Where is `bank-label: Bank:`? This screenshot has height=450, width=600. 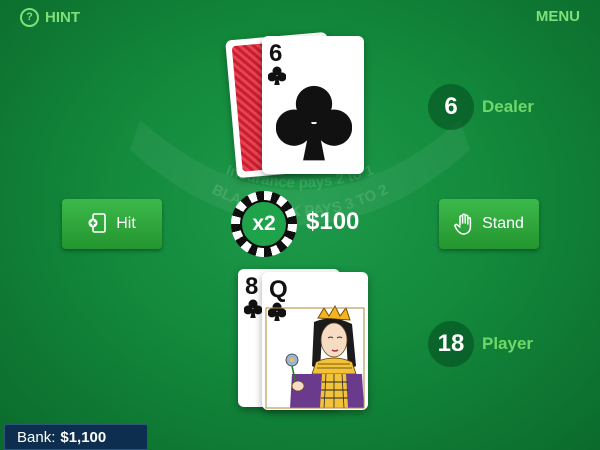
bank-label: Bank: is located at coordinates (36, 437).